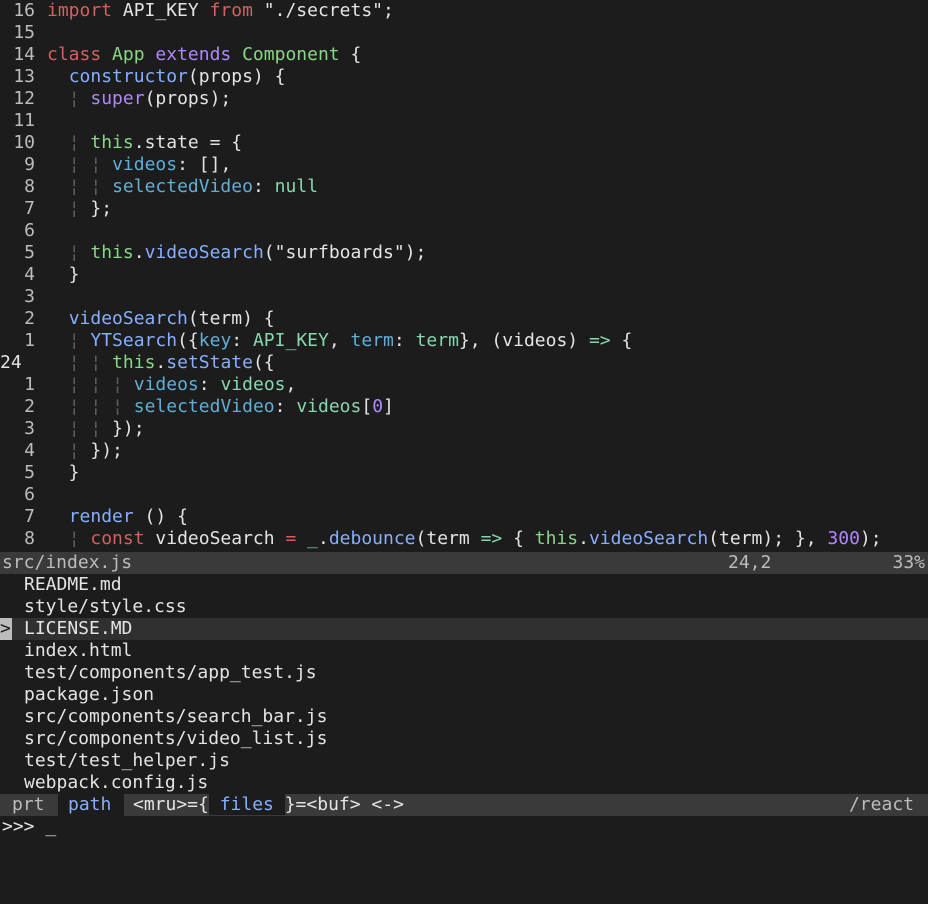 The width and height of the screenshot is (928, 904). I want to click on ctrlp-file-name: src/components/video_list.js, so click(176, 738).